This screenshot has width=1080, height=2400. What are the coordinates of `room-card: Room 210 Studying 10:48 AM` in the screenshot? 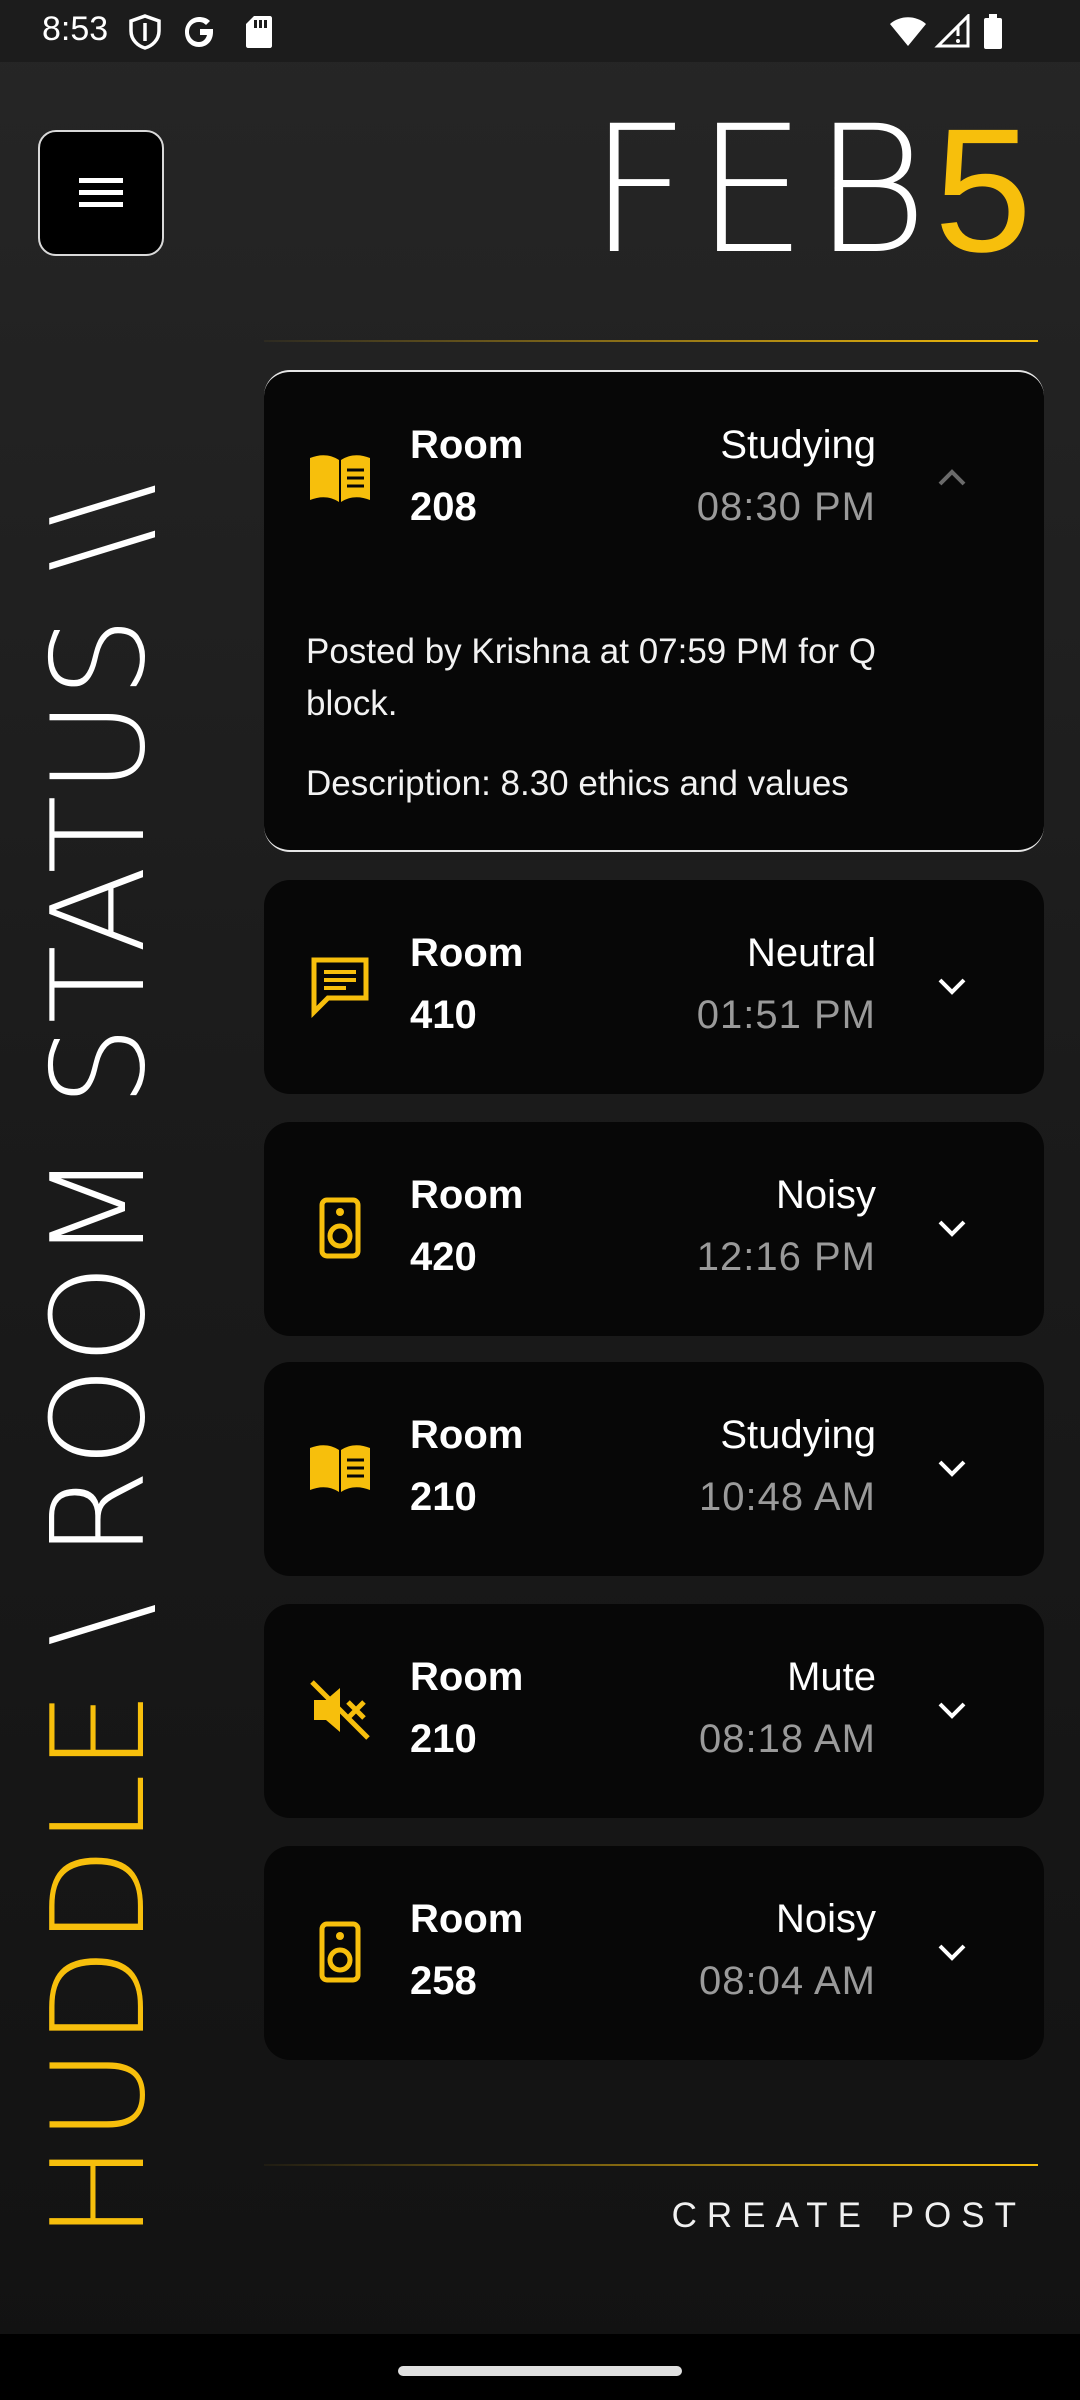 It's located at (654, 1469).